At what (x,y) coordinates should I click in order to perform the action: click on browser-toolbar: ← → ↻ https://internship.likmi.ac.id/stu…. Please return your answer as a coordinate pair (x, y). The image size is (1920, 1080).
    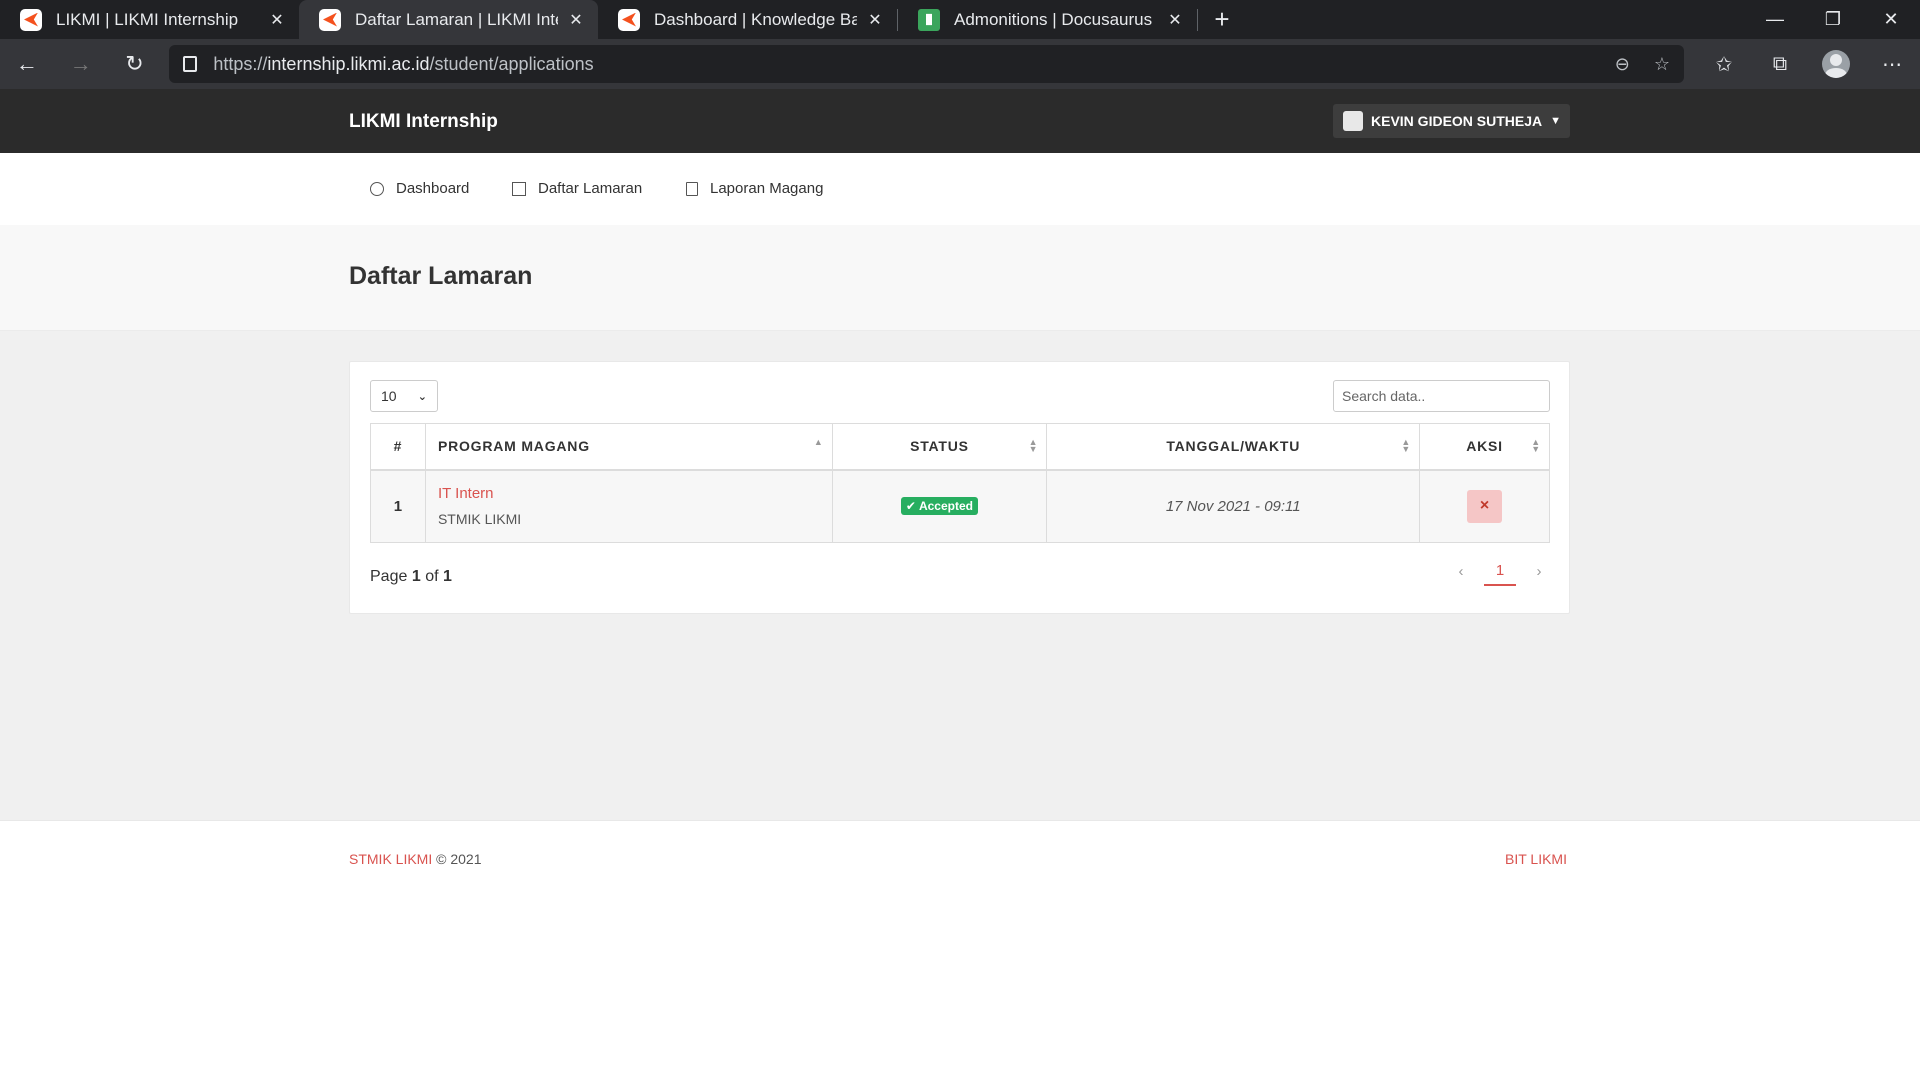
    Looking at the image, I should click on (960, 64).